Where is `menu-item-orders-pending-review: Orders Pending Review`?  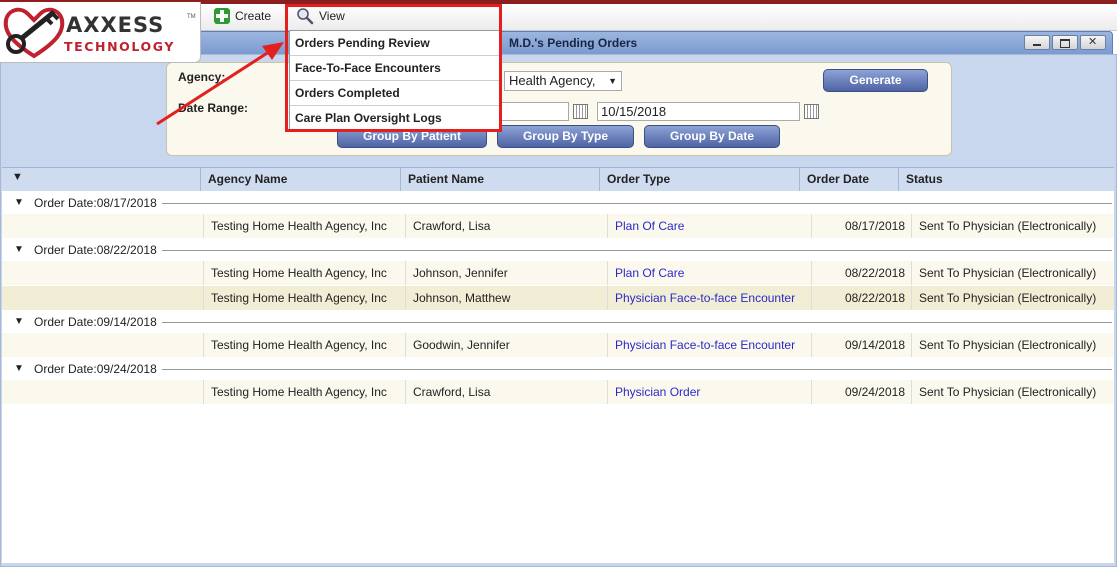 menu-item-orders-pending-review: Orders Pending Review is located at coordinates (395, 43).